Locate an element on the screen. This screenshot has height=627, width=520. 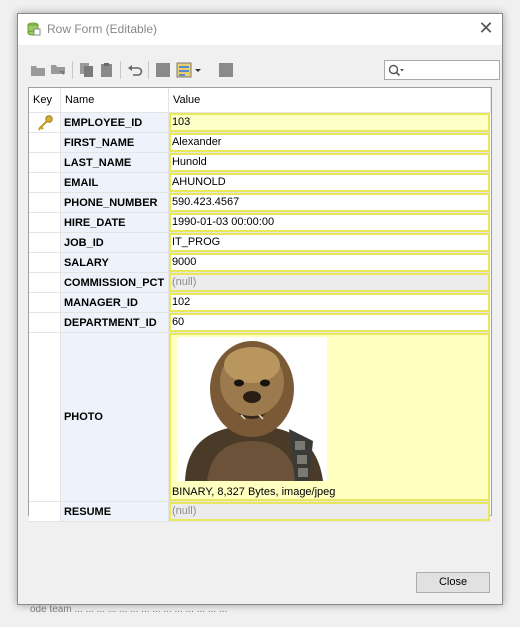
field-value-cell: 60 is located at coordinates (329, 322).